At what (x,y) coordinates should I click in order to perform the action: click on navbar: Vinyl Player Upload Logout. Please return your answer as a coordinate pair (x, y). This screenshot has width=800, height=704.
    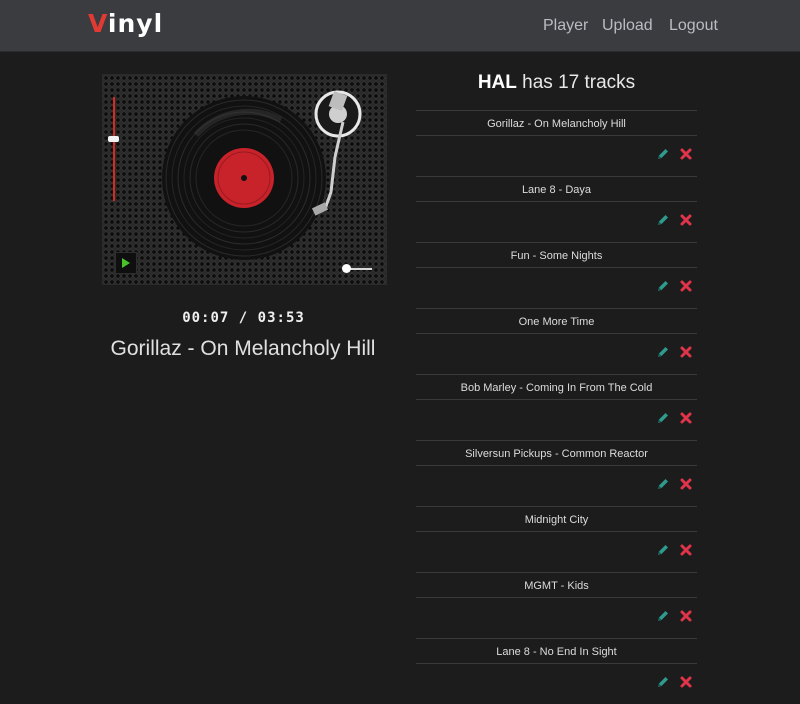
    Looking at the image, I should click on (400, 26).